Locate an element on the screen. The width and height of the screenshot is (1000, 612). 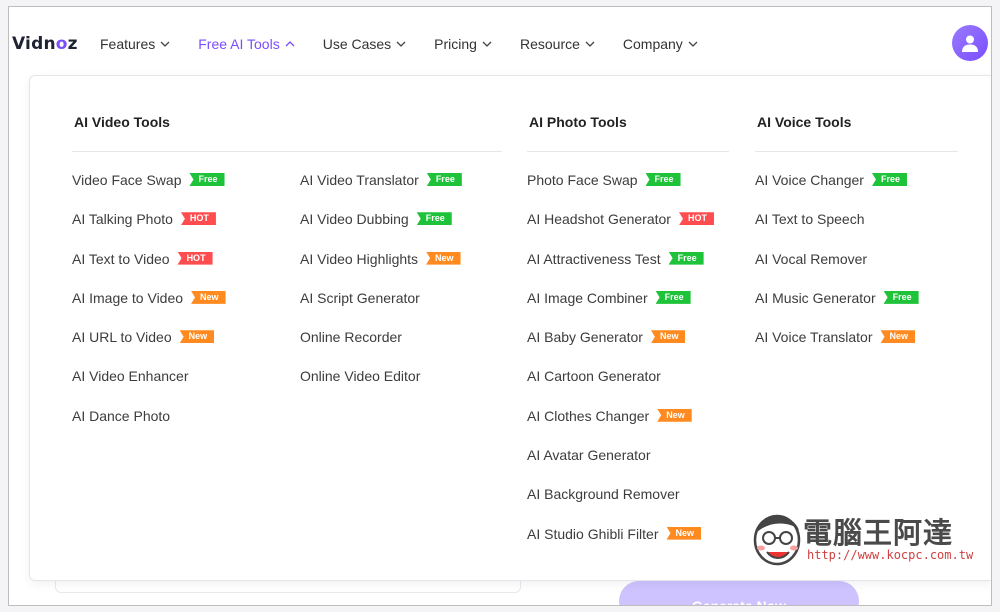
nav-item-resource: Resource is located at coordinates (557, 44).